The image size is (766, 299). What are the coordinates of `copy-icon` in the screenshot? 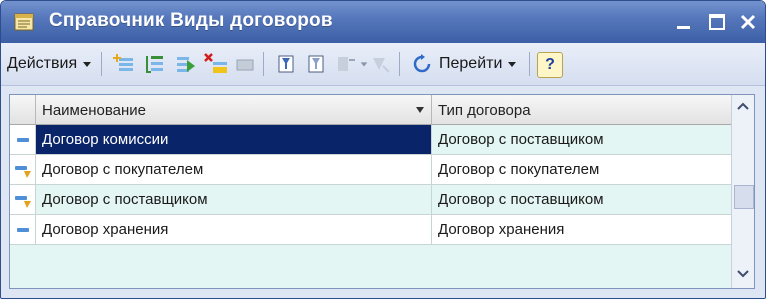 It's located at (186, 64).